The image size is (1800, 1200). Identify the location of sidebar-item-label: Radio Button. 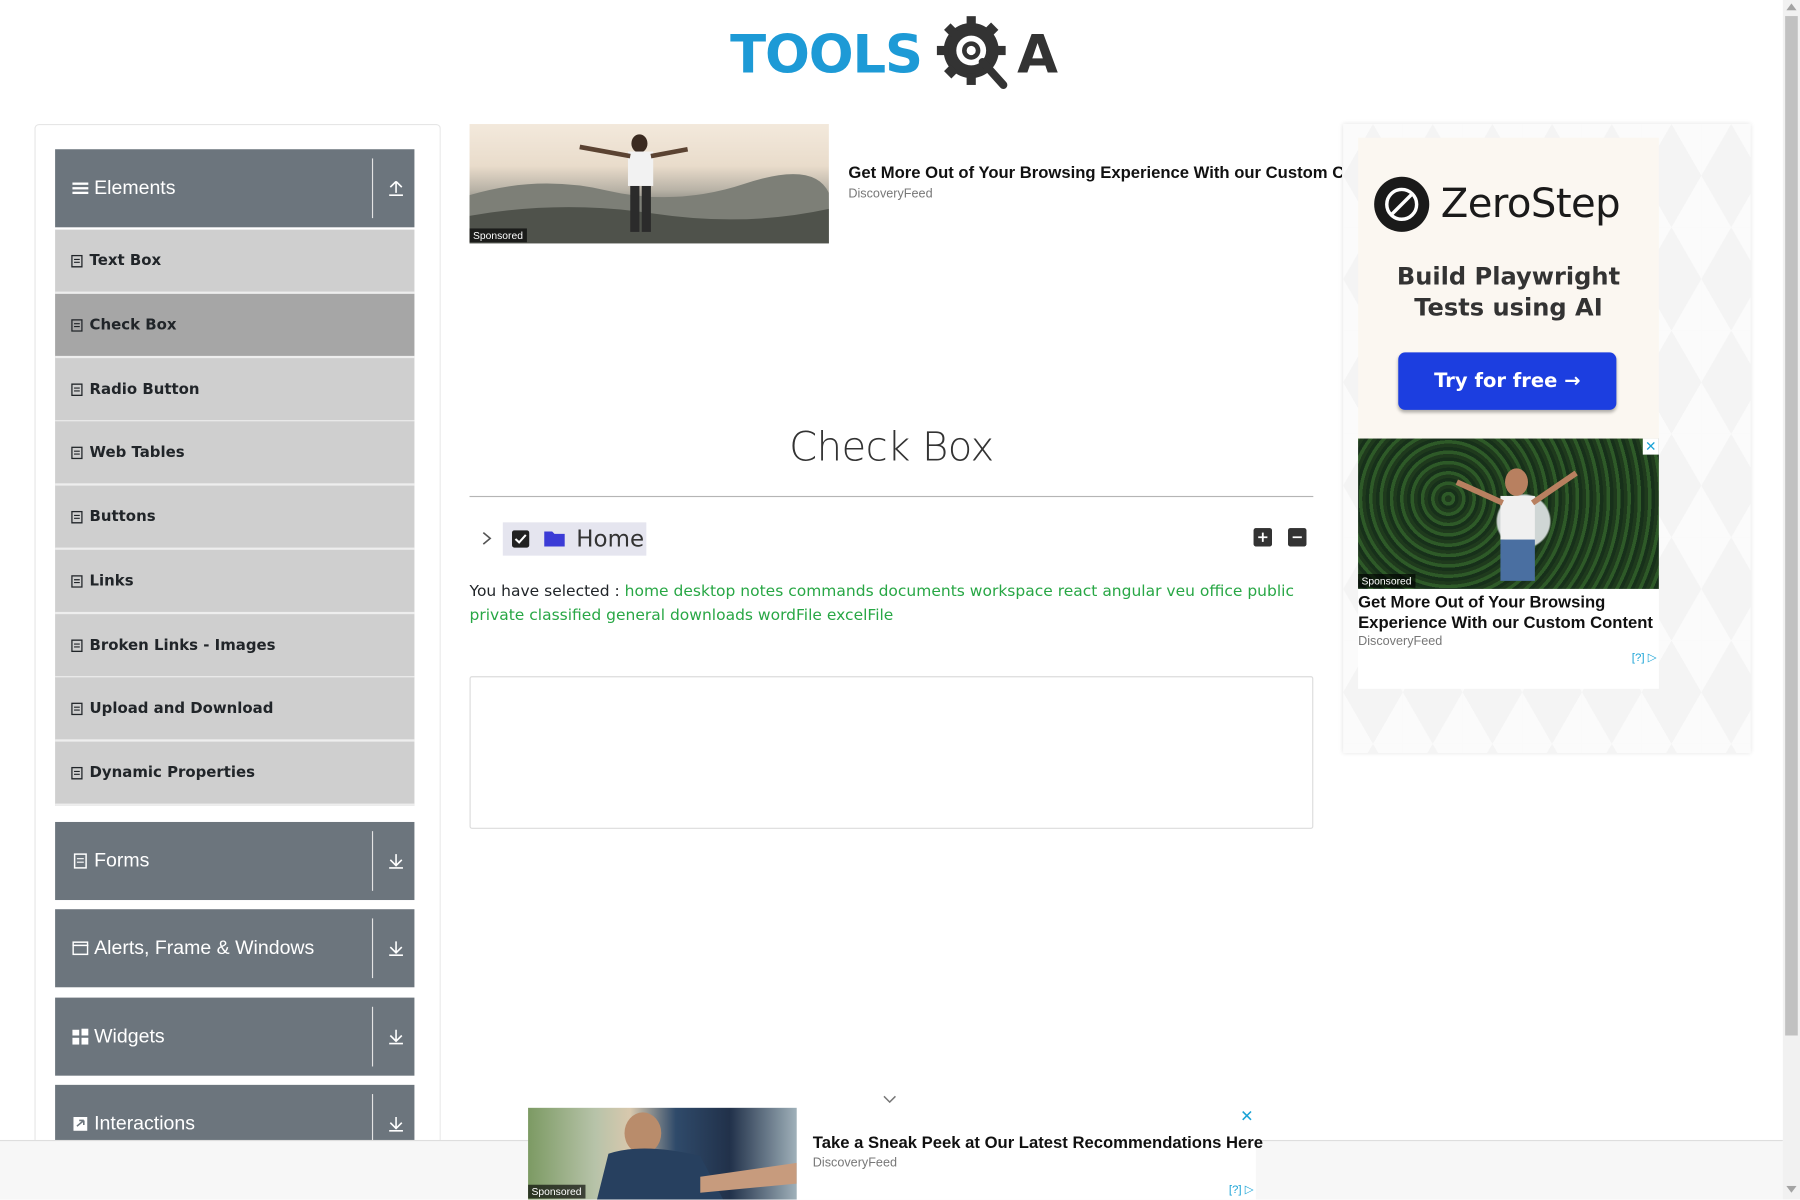
(144, 389).